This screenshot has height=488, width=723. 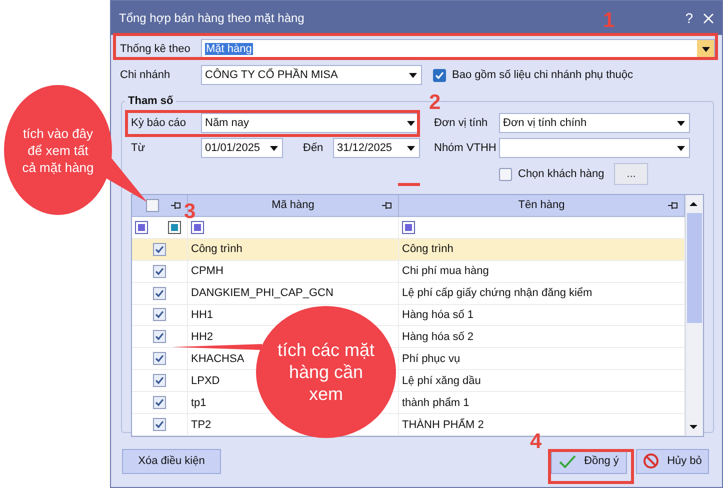 What do you see at coordinates (567, 461) in the screenshot?
I see `check-icon` at bounding box center [567, 461].